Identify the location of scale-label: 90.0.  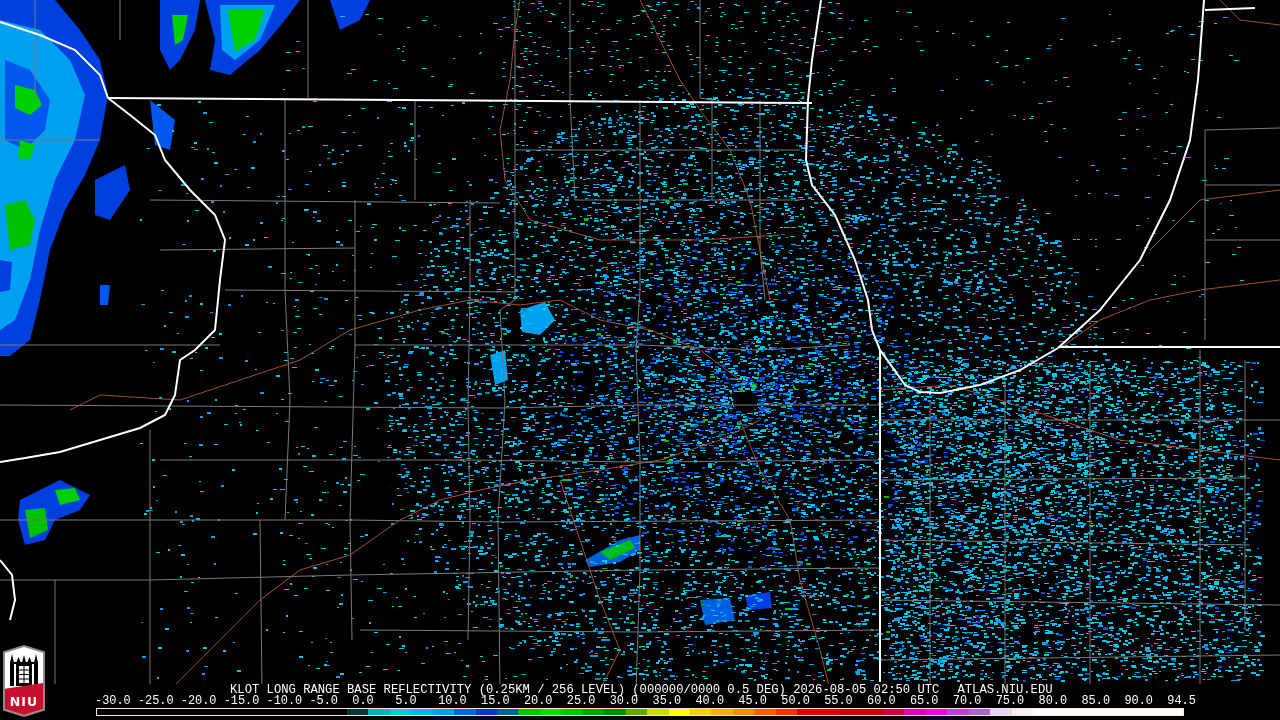
(1138, 701).